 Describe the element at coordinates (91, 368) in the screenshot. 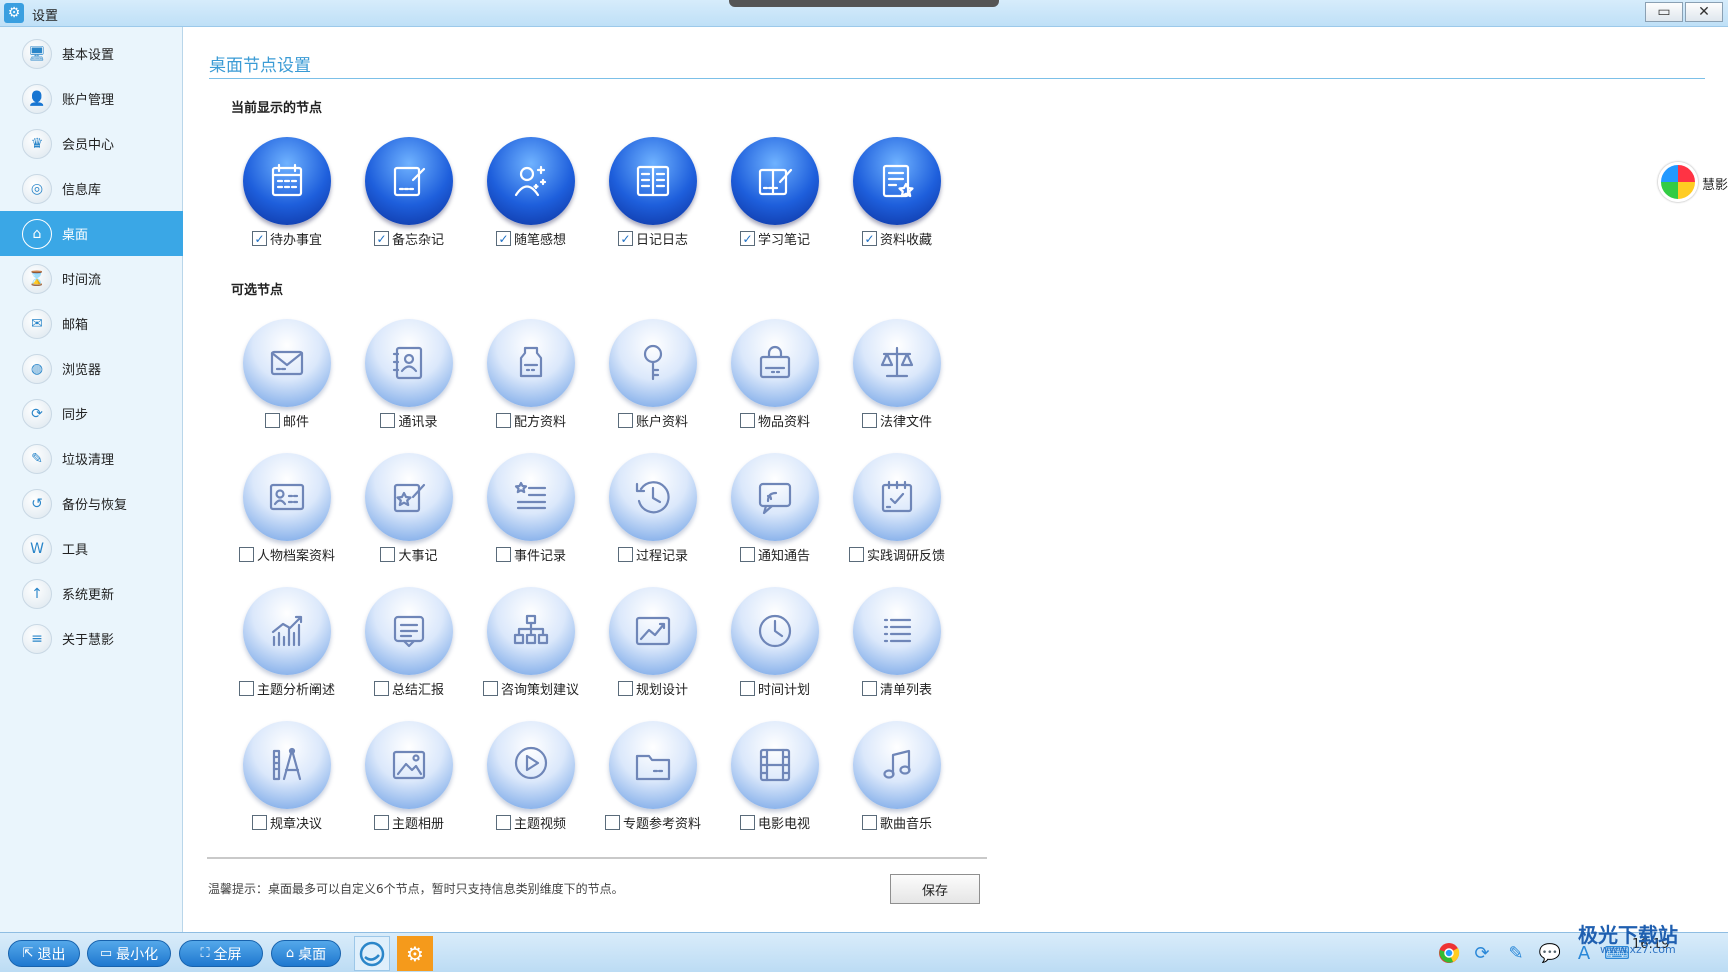

I see `sidebar-item-7: ◍ 浏览器` at that location.